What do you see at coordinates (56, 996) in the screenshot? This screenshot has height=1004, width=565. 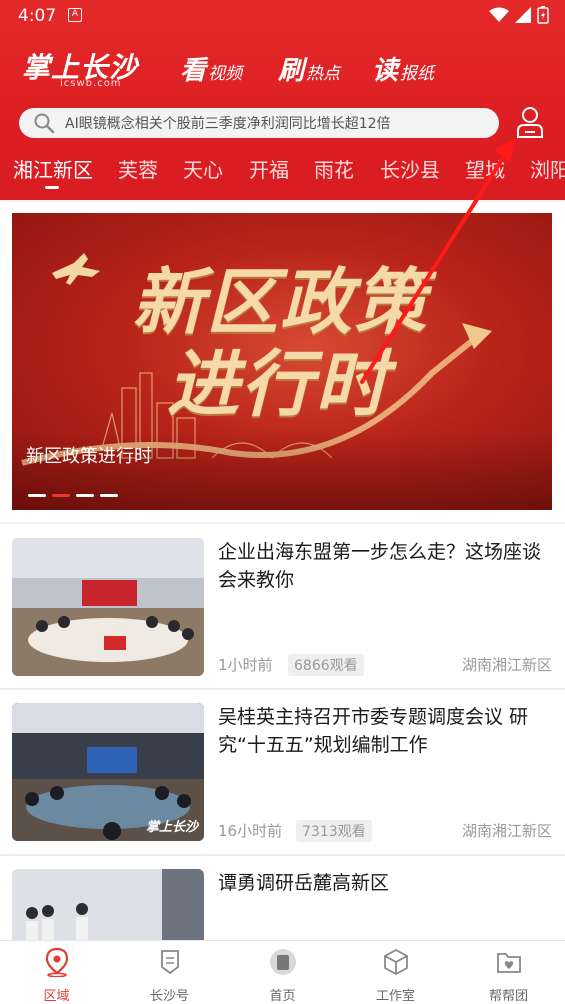 I see `tab-label: 区域` at bounding box center [56, 996].